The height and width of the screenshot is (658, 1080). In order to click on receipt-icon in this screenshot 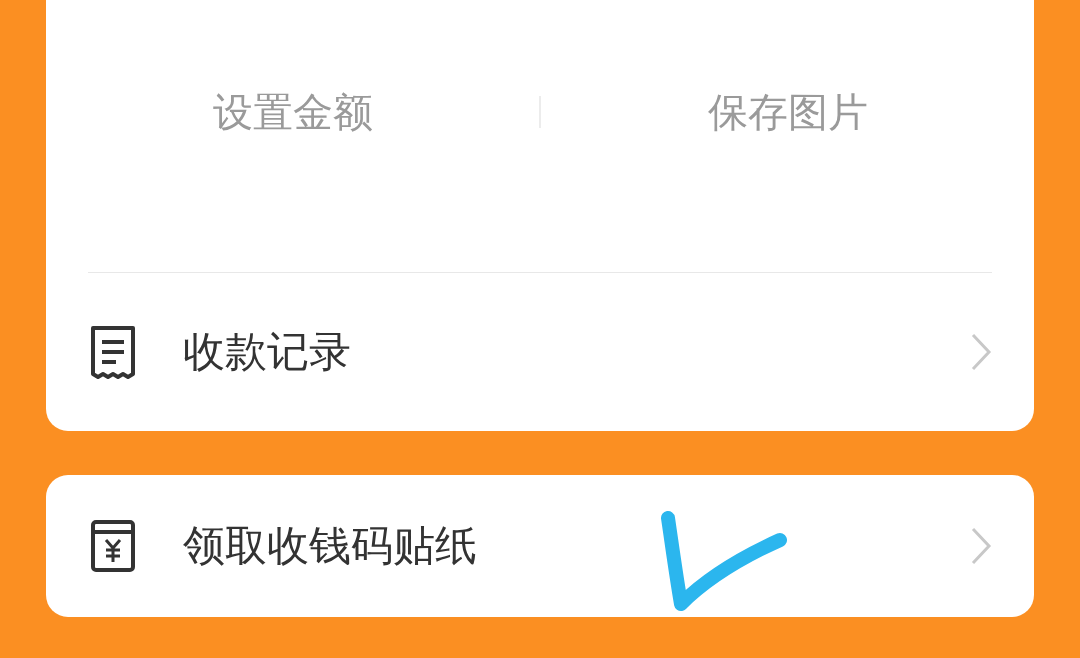, I will do `click(113, 352)`.